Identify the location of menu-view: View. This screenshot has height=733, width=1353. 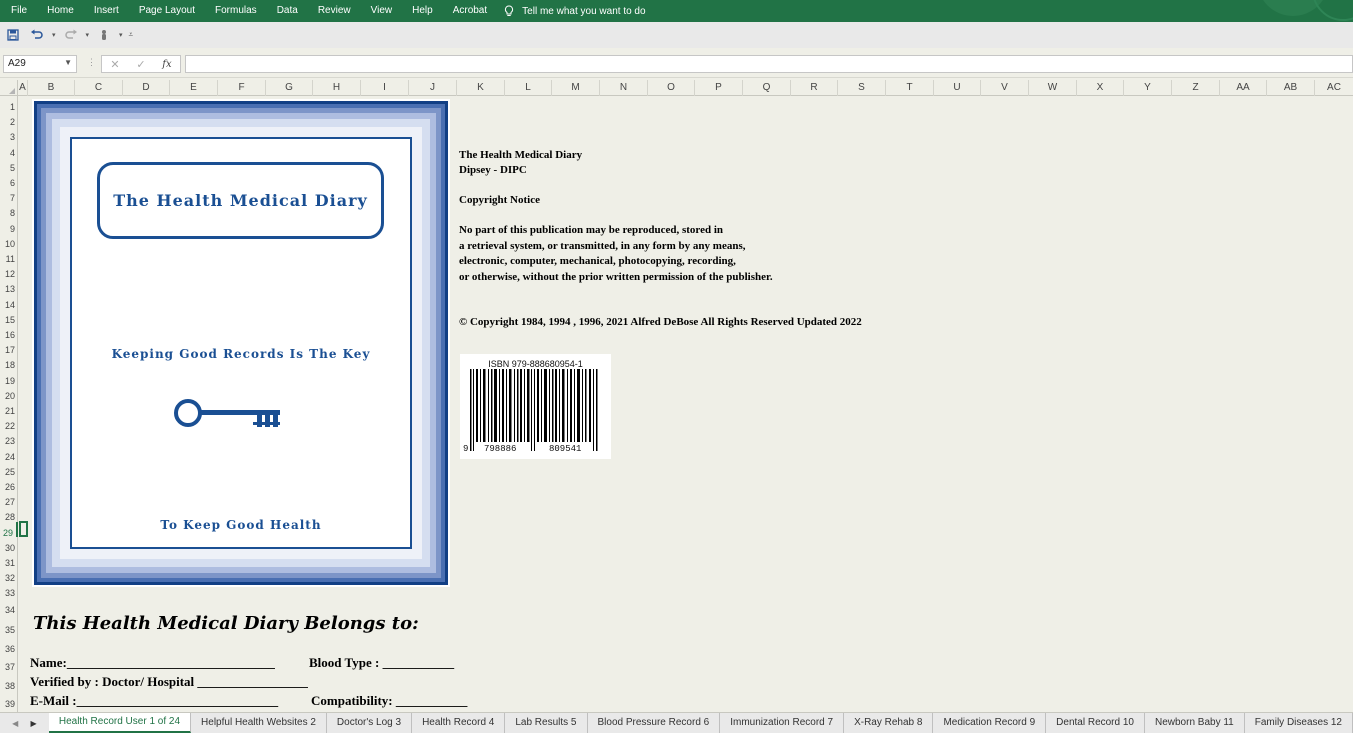
(381, 11).